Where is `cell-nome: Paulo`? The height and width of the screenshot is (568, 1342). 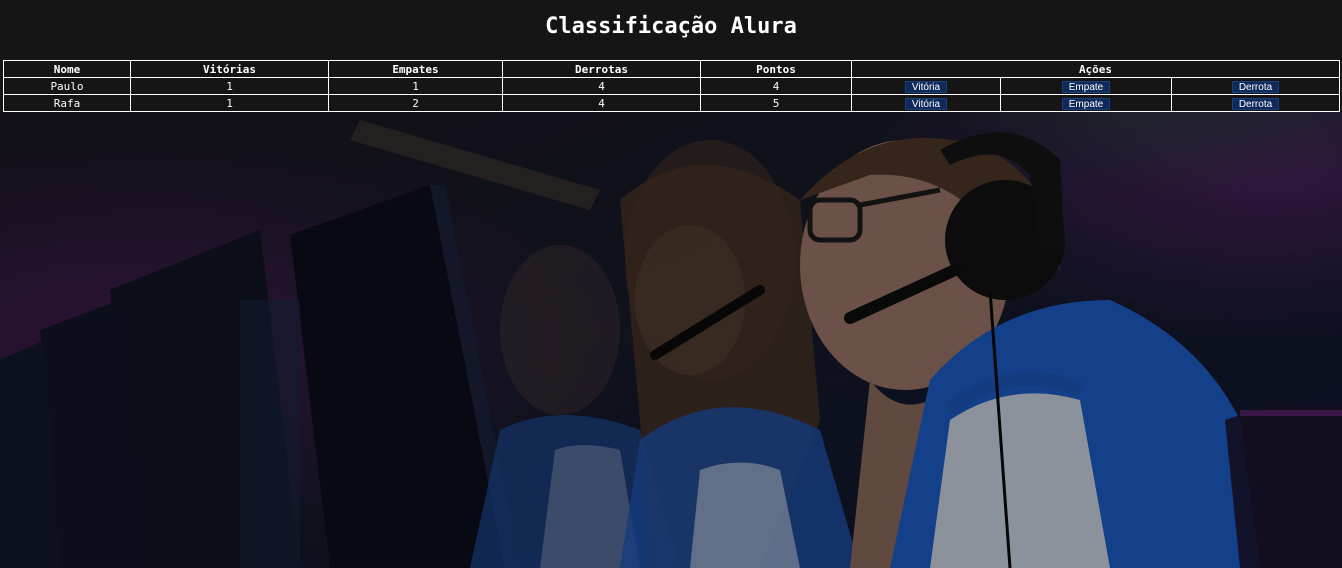
cell-nome: Paulo is located at coordinates (67, 86).